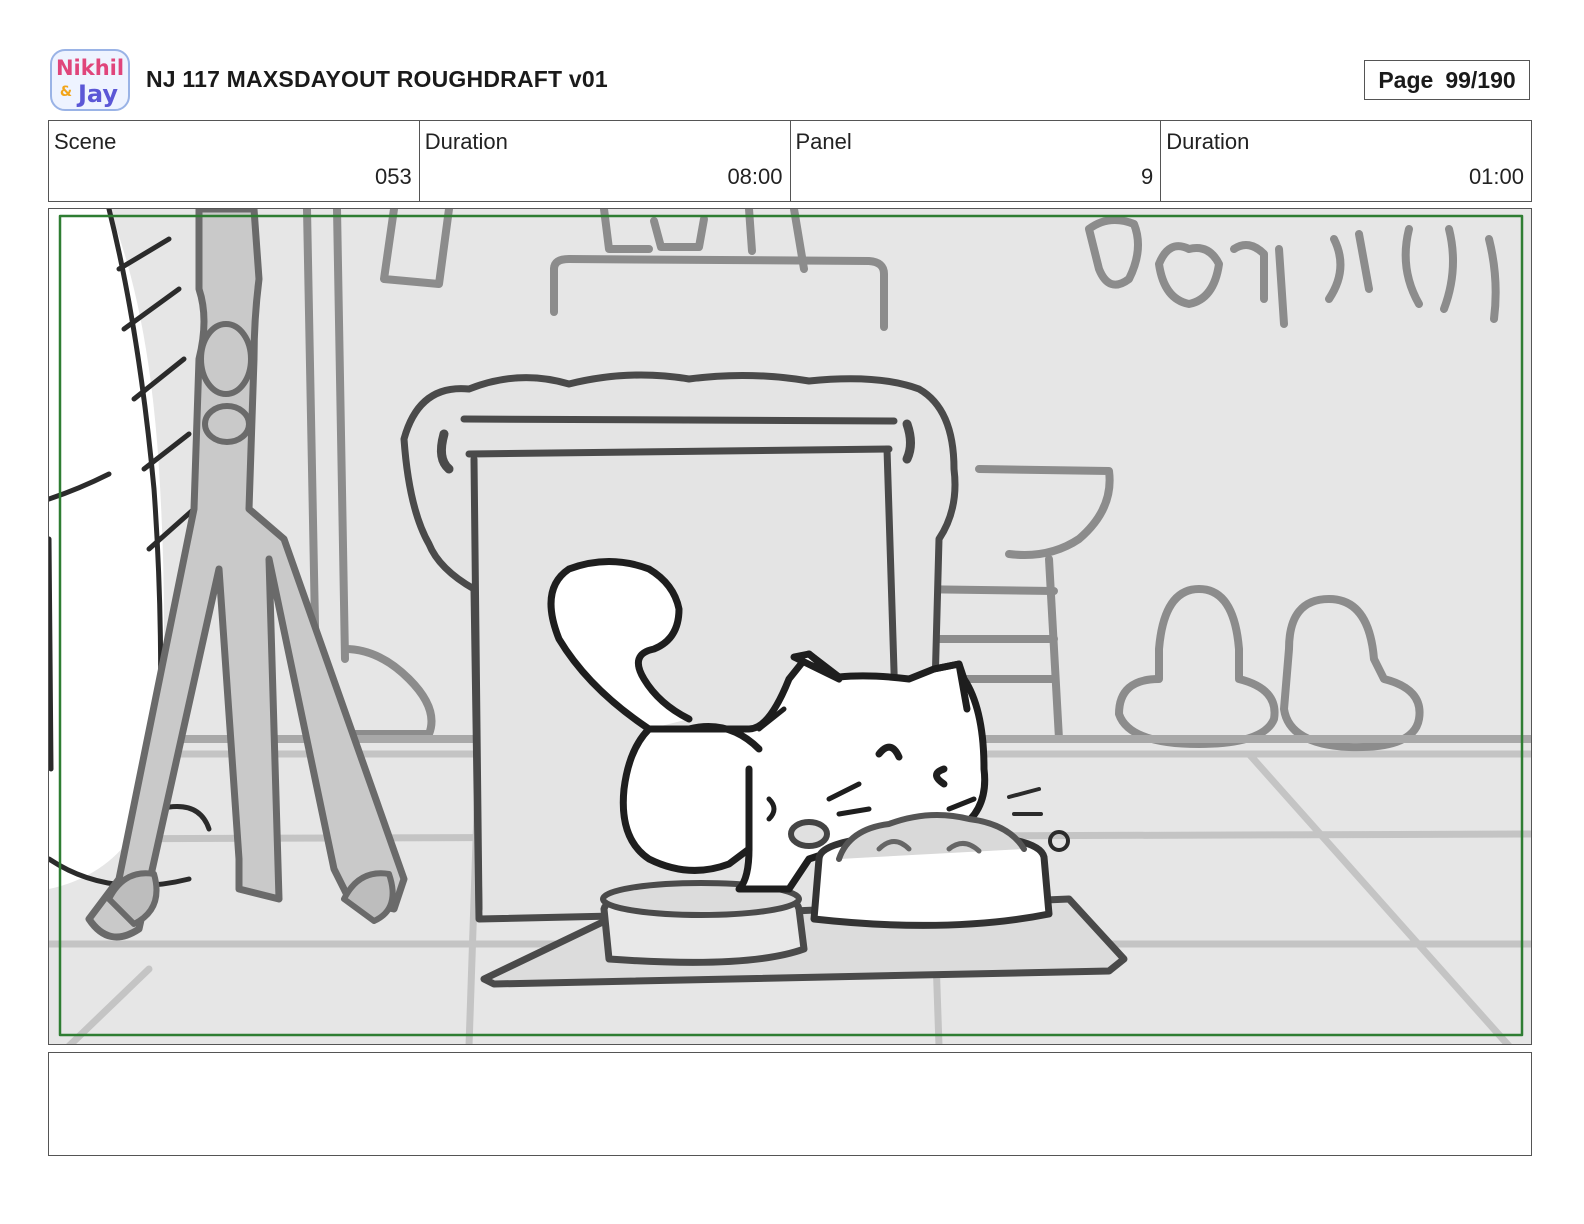 This screenshot has width=1584, height=1224. Describe the element at coordinates (1496, 176) in the screenshot. I see `panel-duration-value: 01:00` at that location.